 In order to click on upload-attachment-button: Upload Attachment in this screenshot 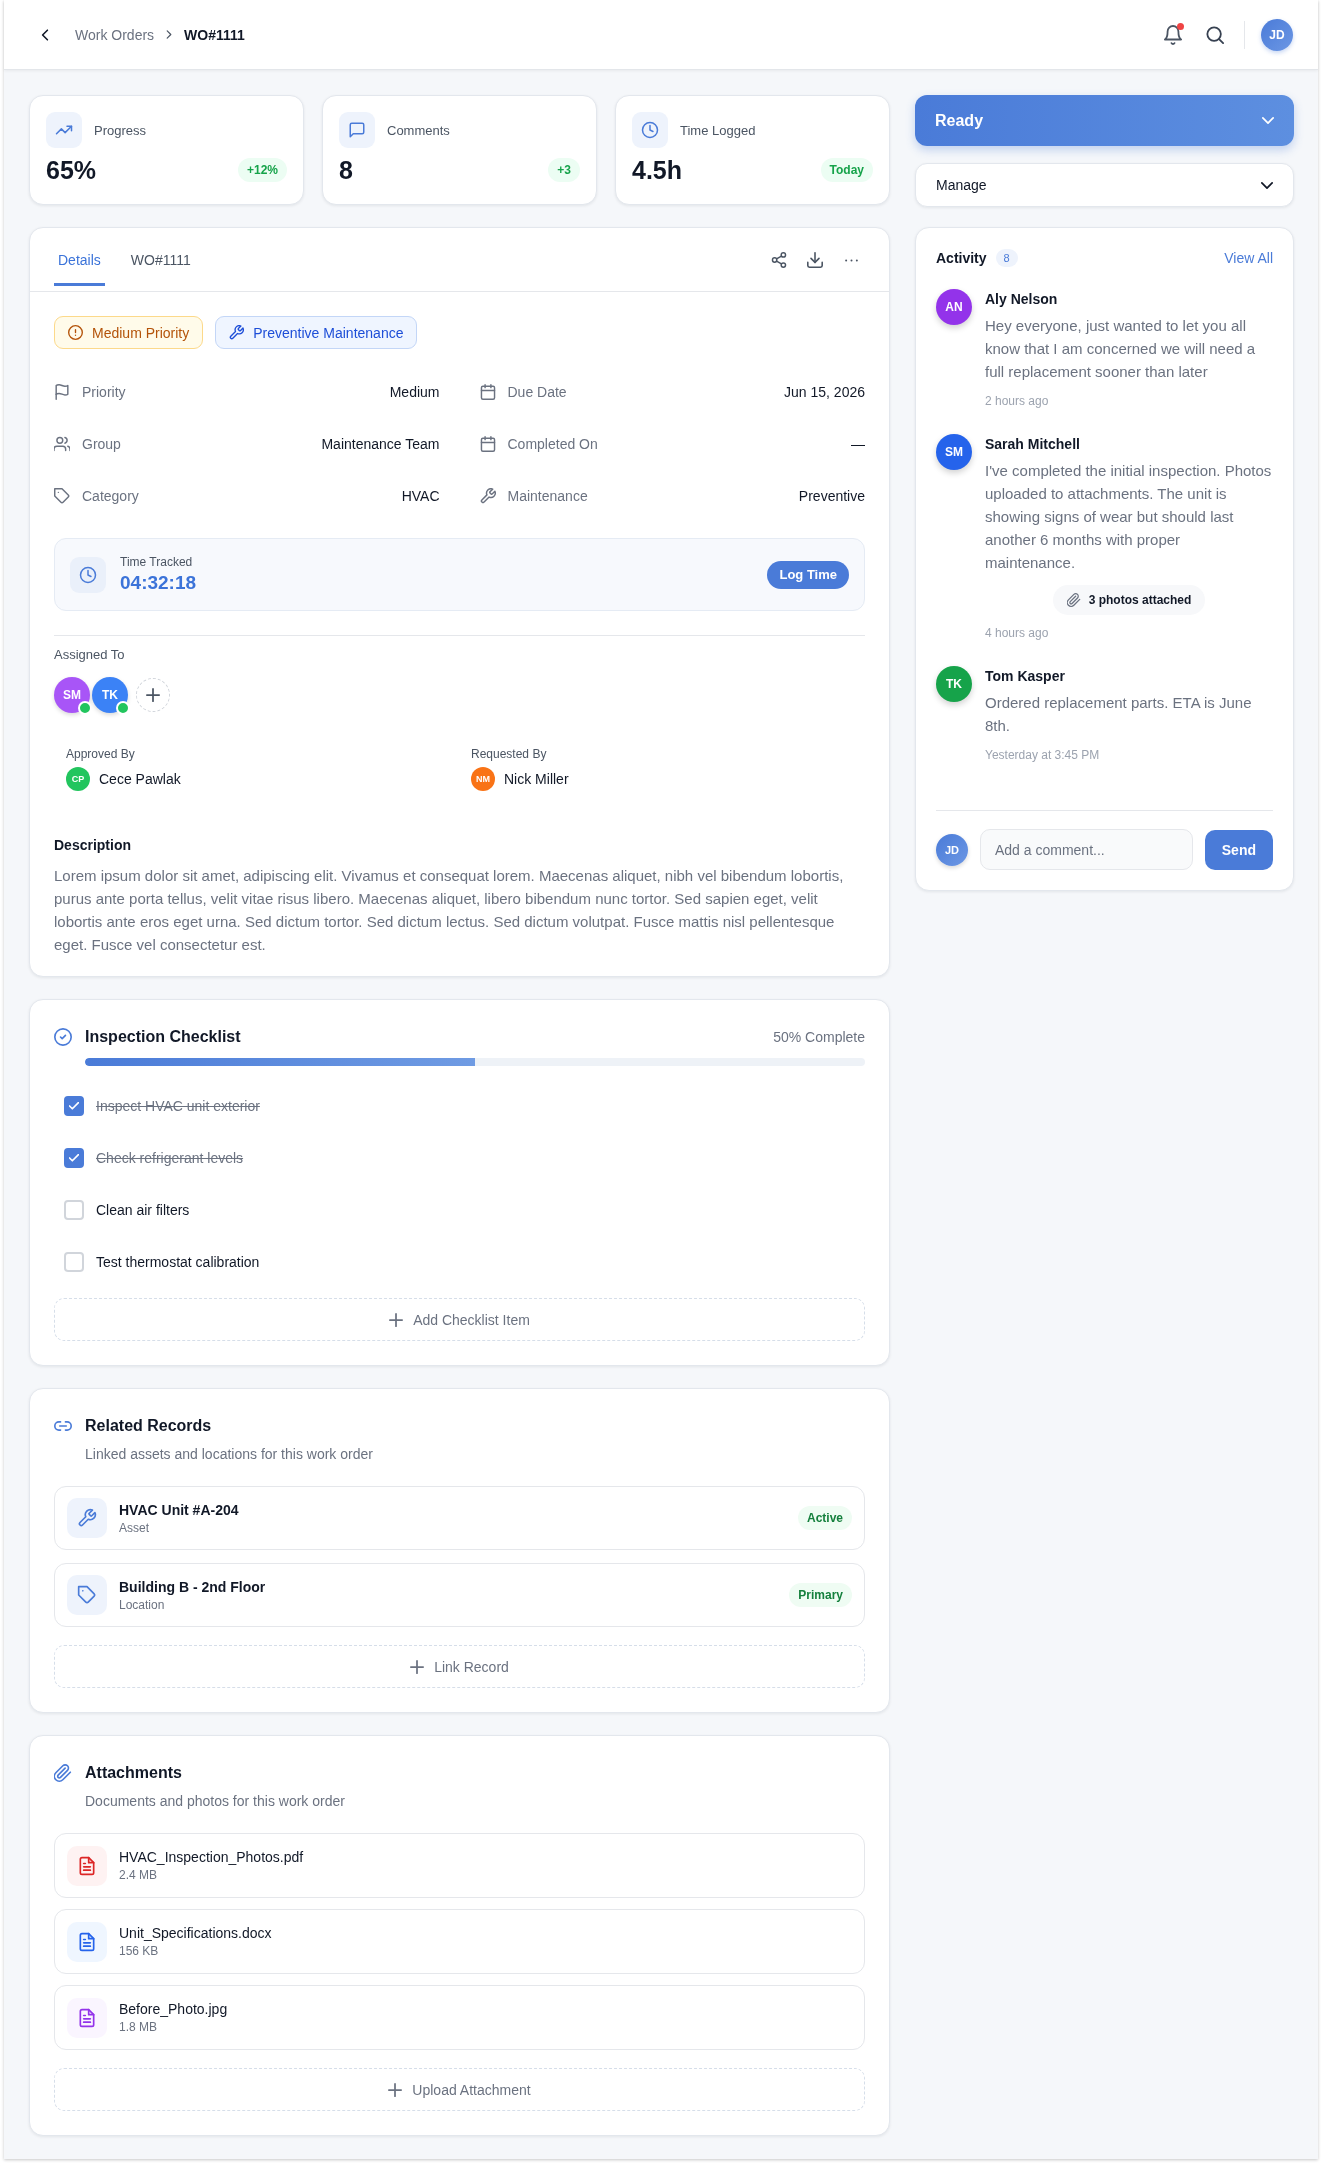, I will do `click(459, 2089)`.